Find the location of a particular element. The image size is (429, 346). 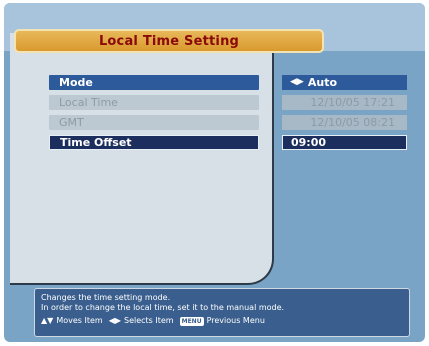

page-title: Local Time Setting is located at coordinates (169, 41).